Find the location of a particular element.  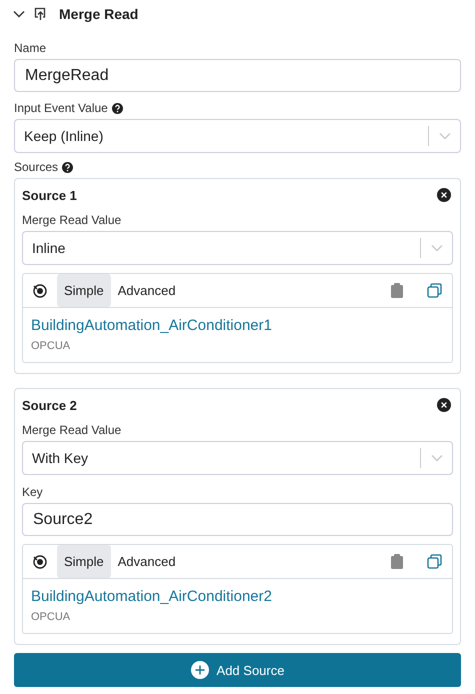

name-input: MergeRead is located at coordinates (237, 75).